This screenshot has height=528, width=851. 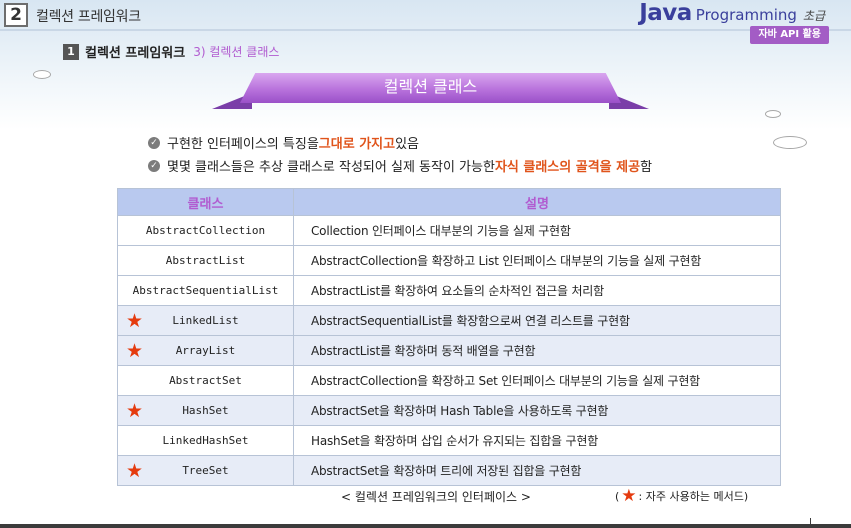 I want to click on class-name: TreeSet, so click(x=205, y=470).